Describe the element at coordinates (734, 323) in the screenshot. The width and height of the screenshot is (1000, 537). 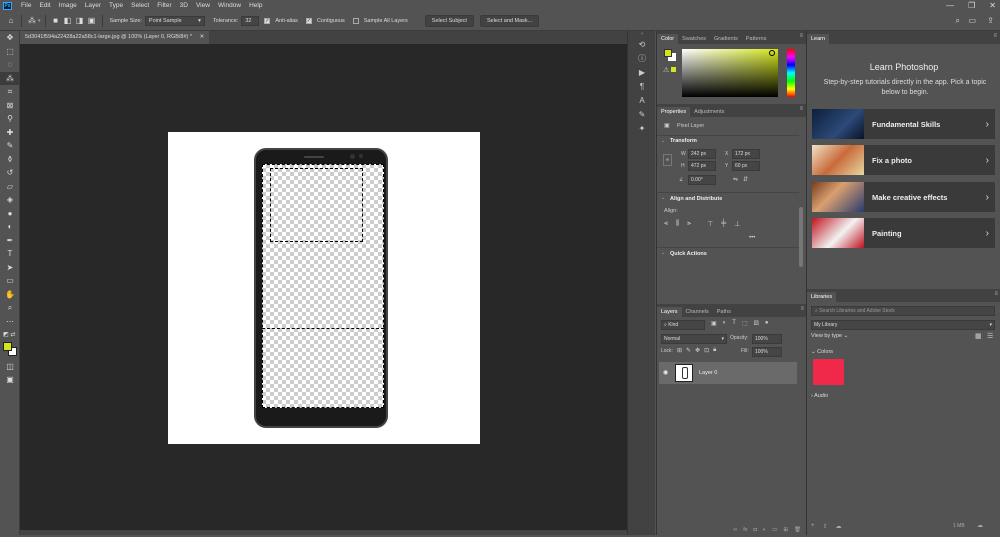
I see `type-filter-icon: T` at that location.